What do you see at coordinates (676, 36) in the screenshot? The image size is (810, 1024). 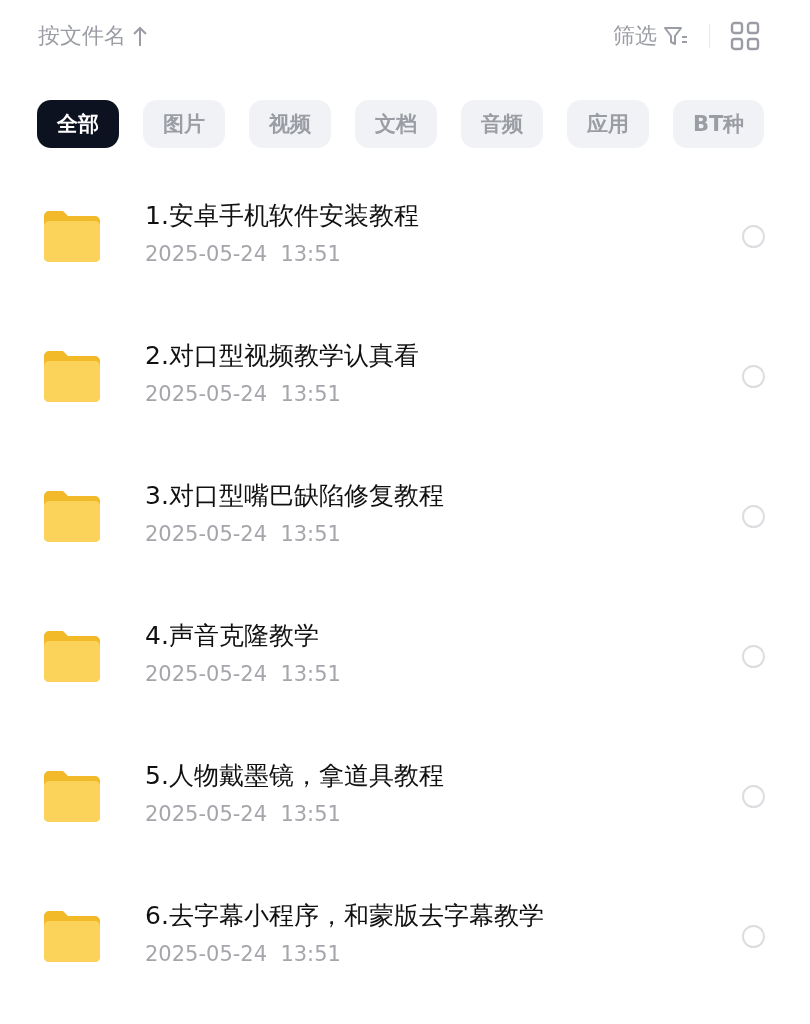 I see `filter-icon` at bounding box center [676, 36].